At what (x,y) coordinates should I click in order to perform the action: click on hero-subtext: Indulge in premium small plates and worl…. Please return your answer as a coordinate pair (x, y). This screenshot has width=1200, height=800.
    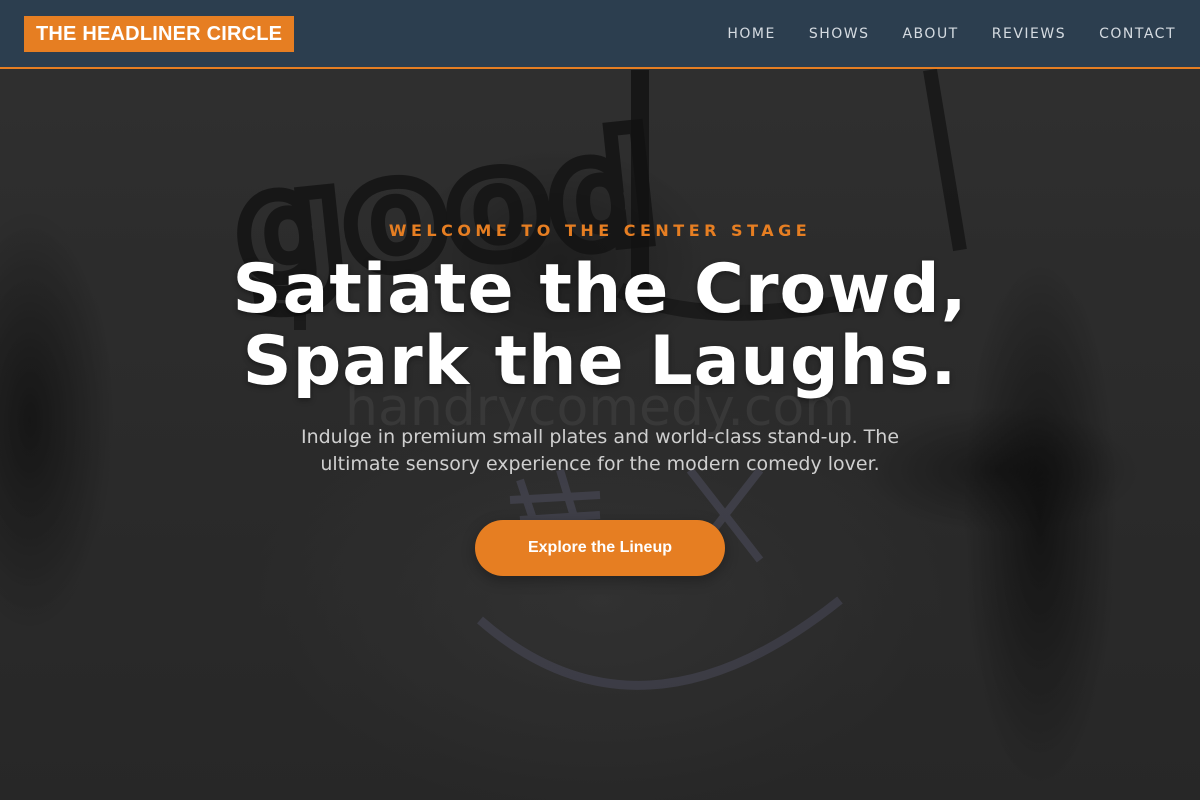
    Looking at the image, I should click on (600, 450).